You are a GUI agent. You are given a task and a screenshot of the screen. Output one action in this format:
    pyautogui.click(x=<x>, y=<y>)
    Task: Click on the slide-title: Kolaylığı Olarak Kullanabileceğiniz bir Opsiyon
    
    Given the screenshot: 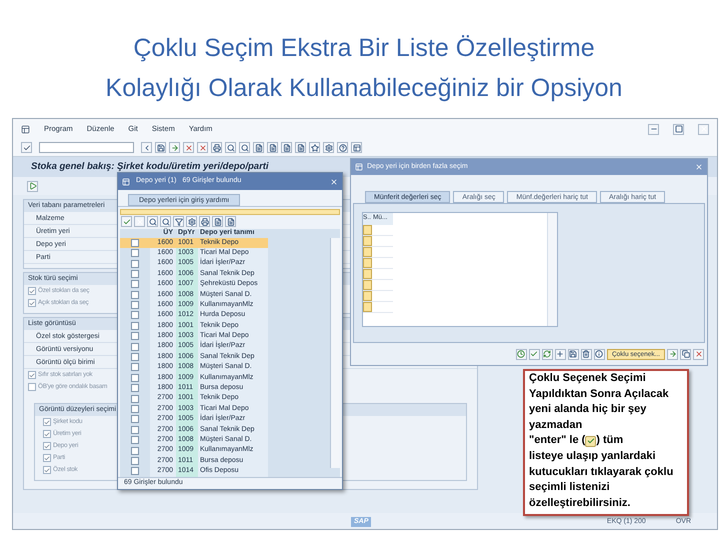 What is the action you would take?
    pyautogui.click(x=364, y=88)
    